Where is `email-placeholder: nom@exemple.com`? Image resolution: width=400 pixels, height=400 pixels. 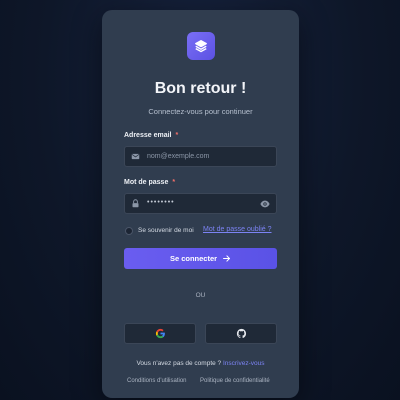 email-placeholder: nom@exemple.com is located at coordinates (178, 156).